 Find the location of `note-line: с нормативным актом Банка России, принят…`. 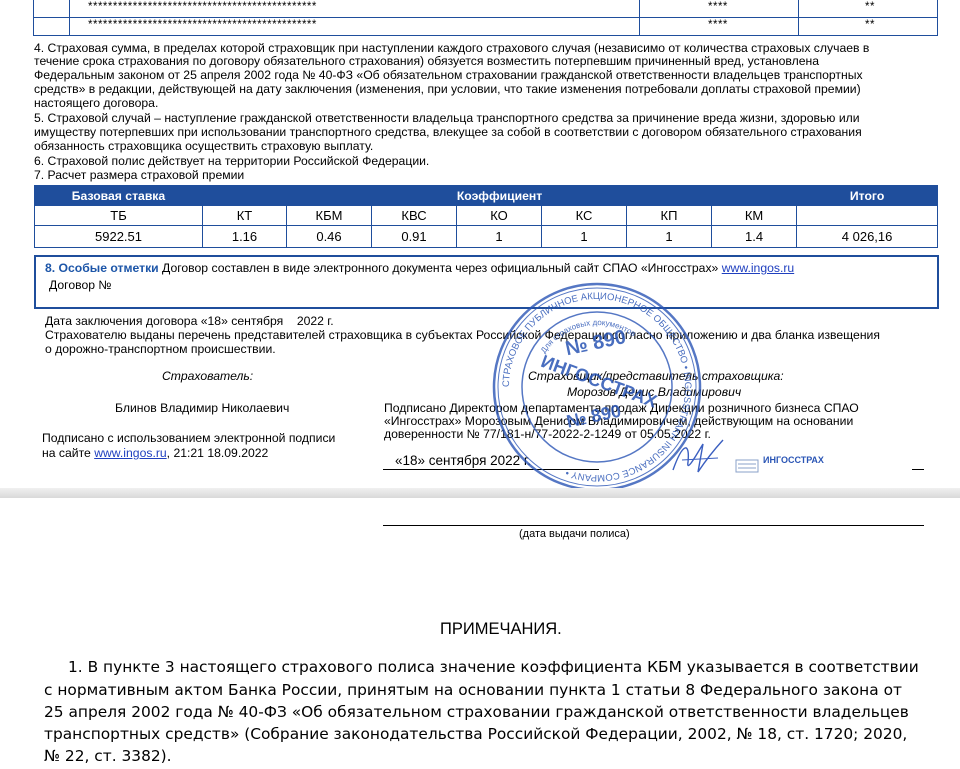

note-line: с нормативным актом Банка России, принят… is located at coordinates (473, 690).